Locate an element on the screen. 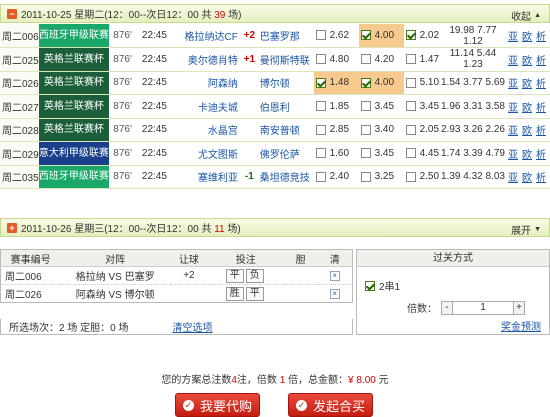  away-team: 伯恩利 is located at coordinates (285, 106).